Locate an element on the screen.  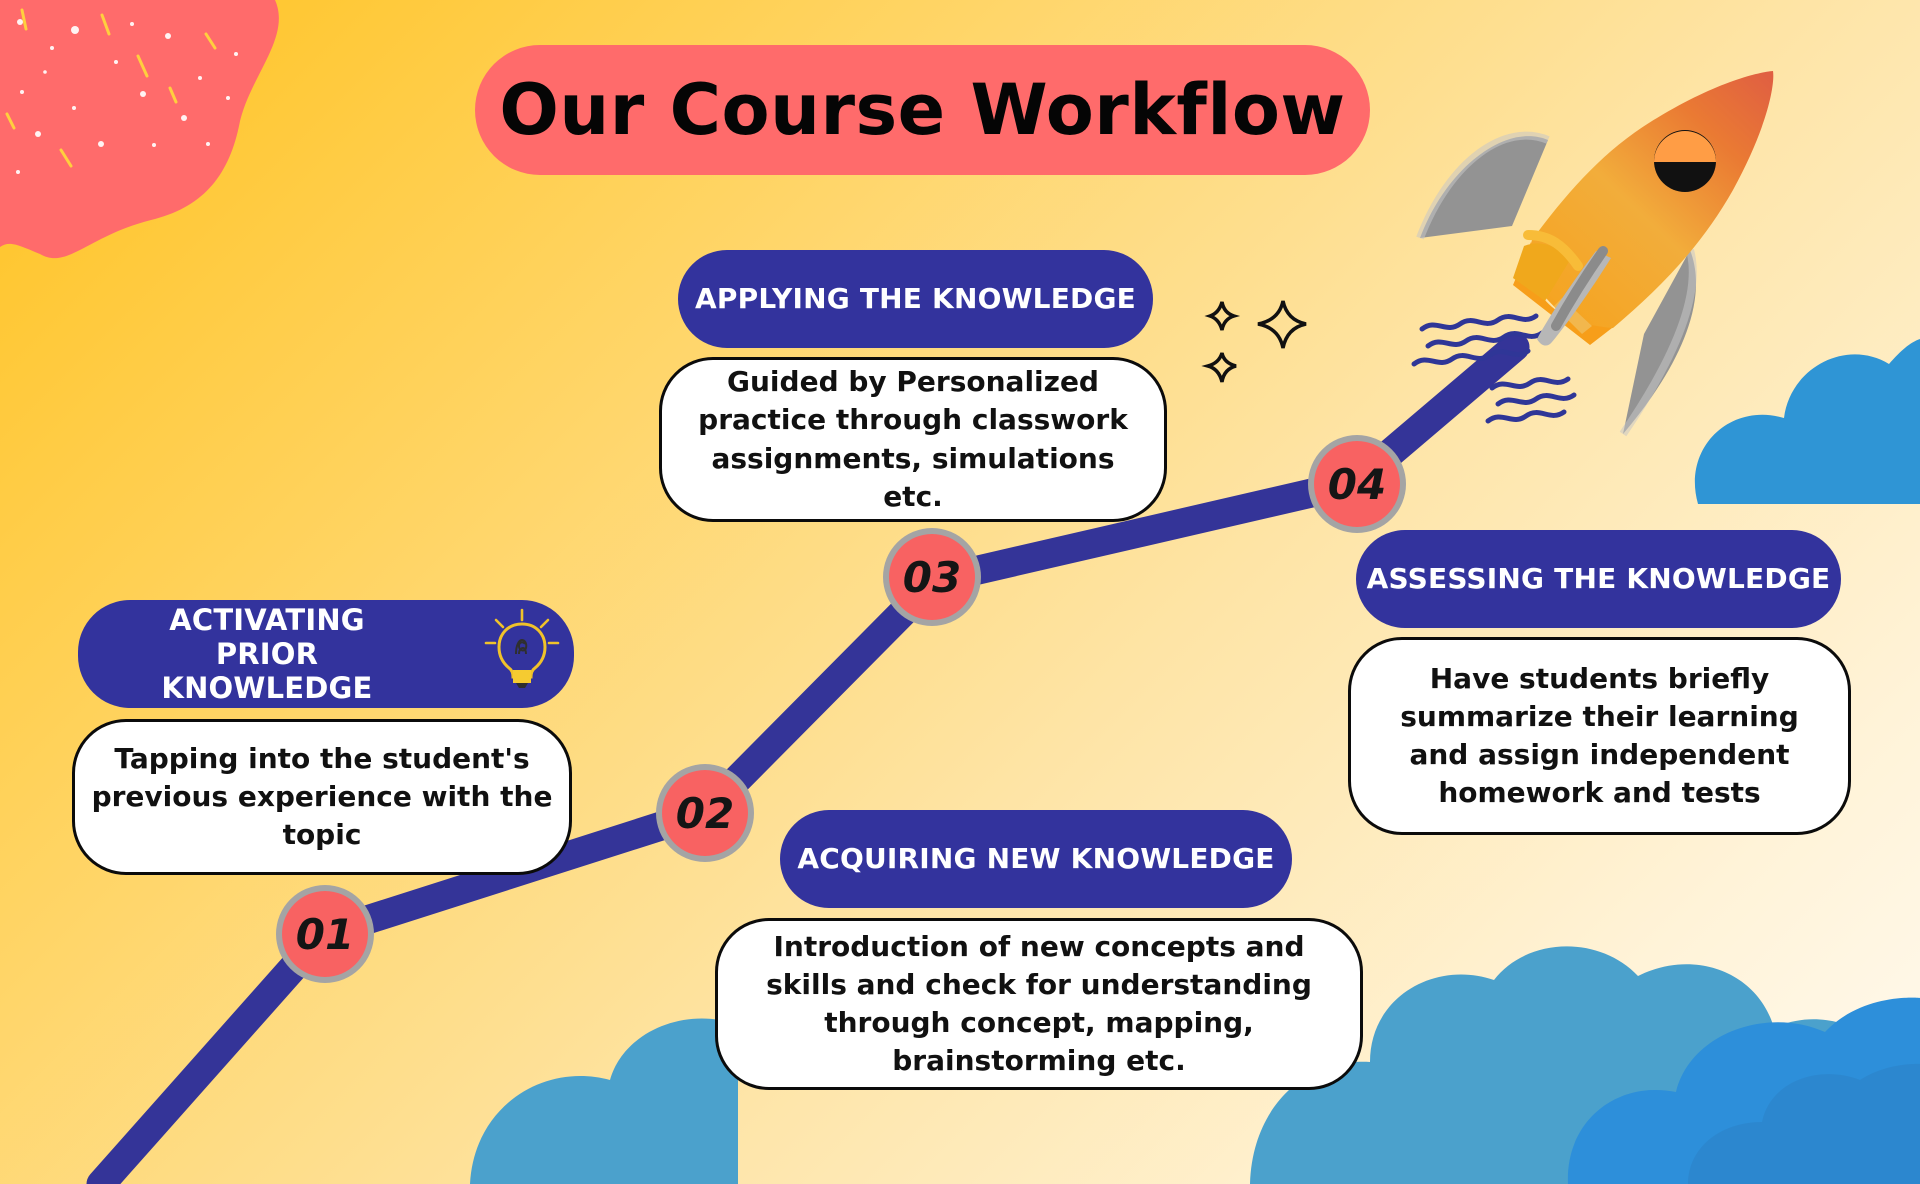
step-04-heading: ASSESSING THE KNOWLEDGE is located at coordinates (1598, 579).